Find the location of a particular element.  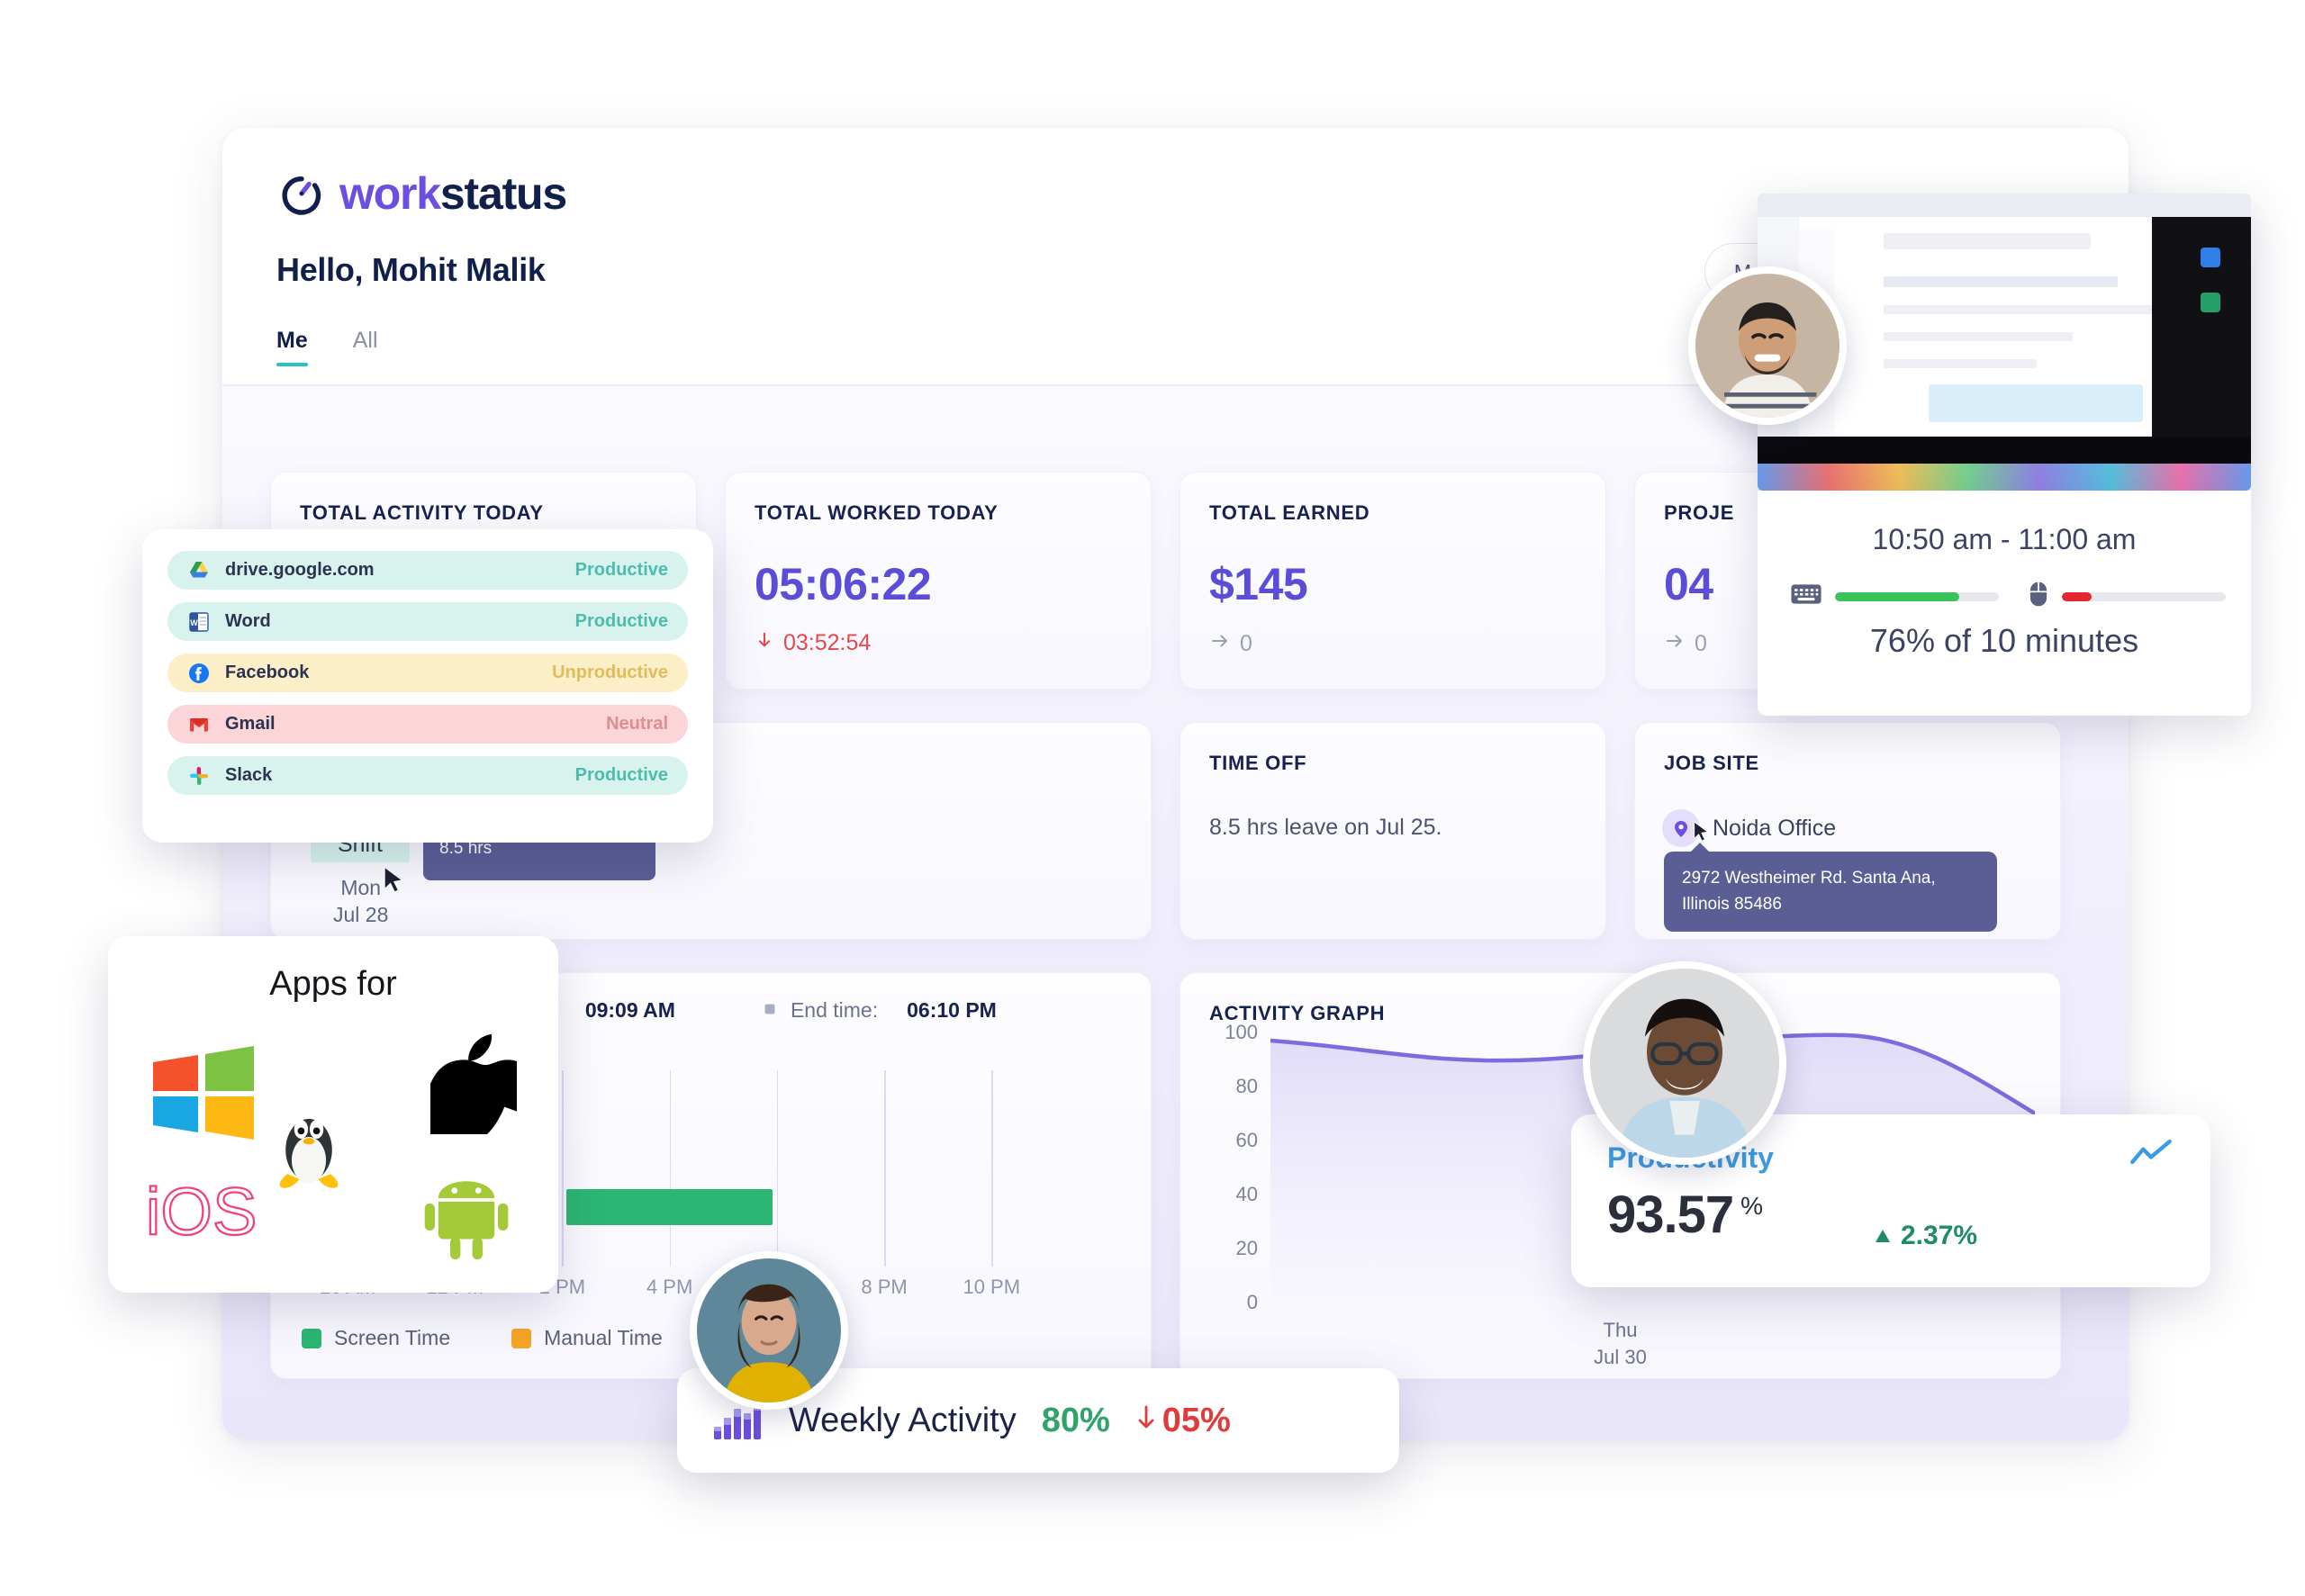

ios-icon: iOS is located at coordinates (212, 1212).